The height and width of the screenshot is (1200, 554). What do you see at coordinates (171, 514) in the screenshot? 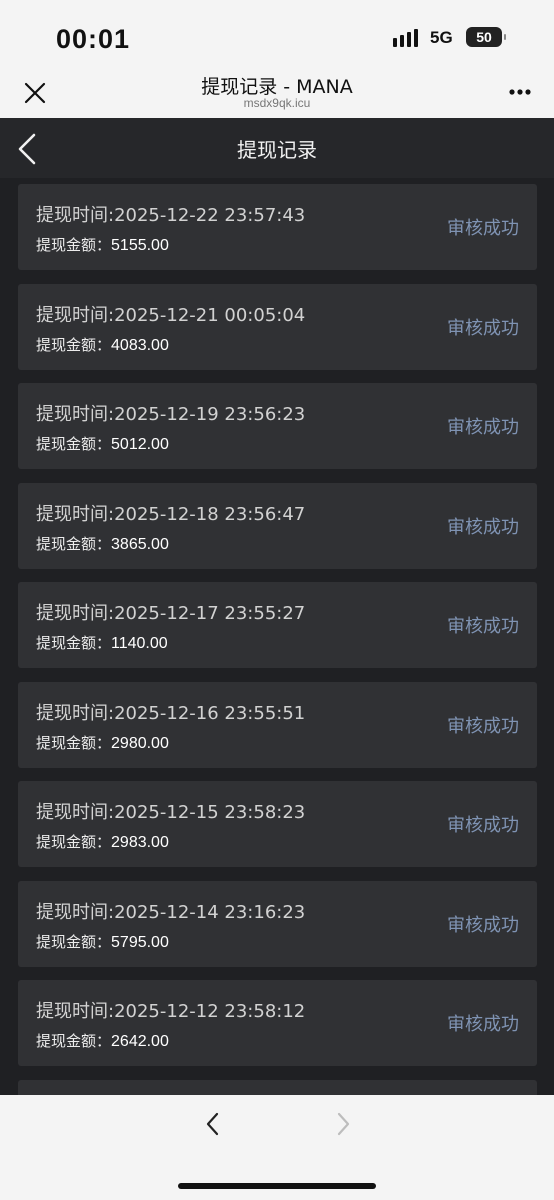
I see `record-time: 提现时间:2025-12-18 23:56:47` at bounding box center [171, 514].